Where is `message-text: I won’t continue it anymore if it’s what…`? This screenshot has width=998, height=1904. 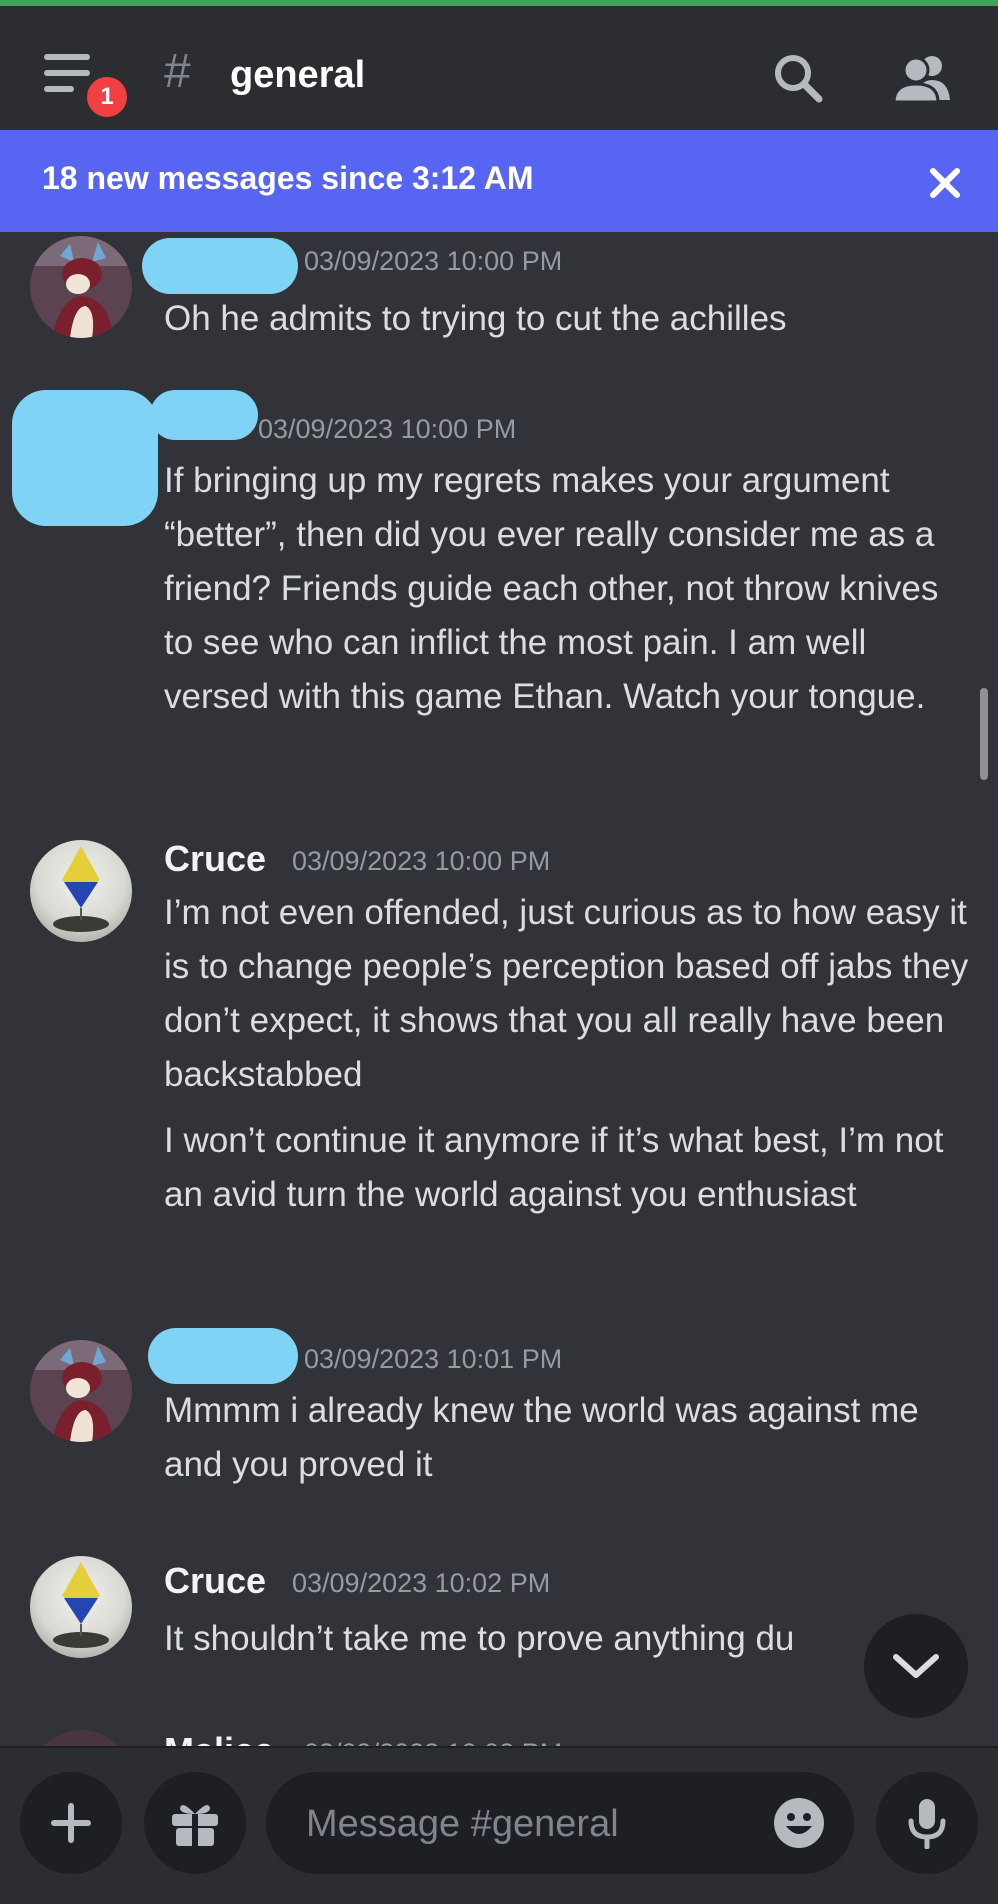
message-text: I won’t continue it anymore if it’s what… is located at coordinates (554, 1167).